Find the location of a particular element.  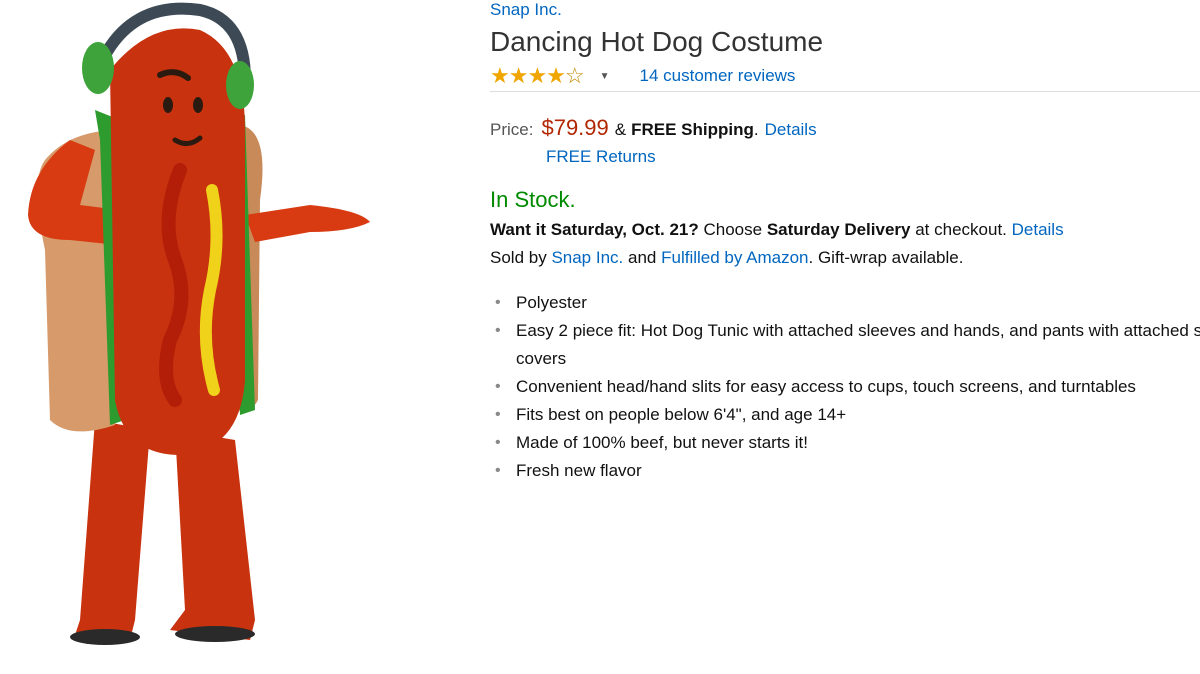

delivery-checkout: at checkout. is located at coordinates (961, 229).